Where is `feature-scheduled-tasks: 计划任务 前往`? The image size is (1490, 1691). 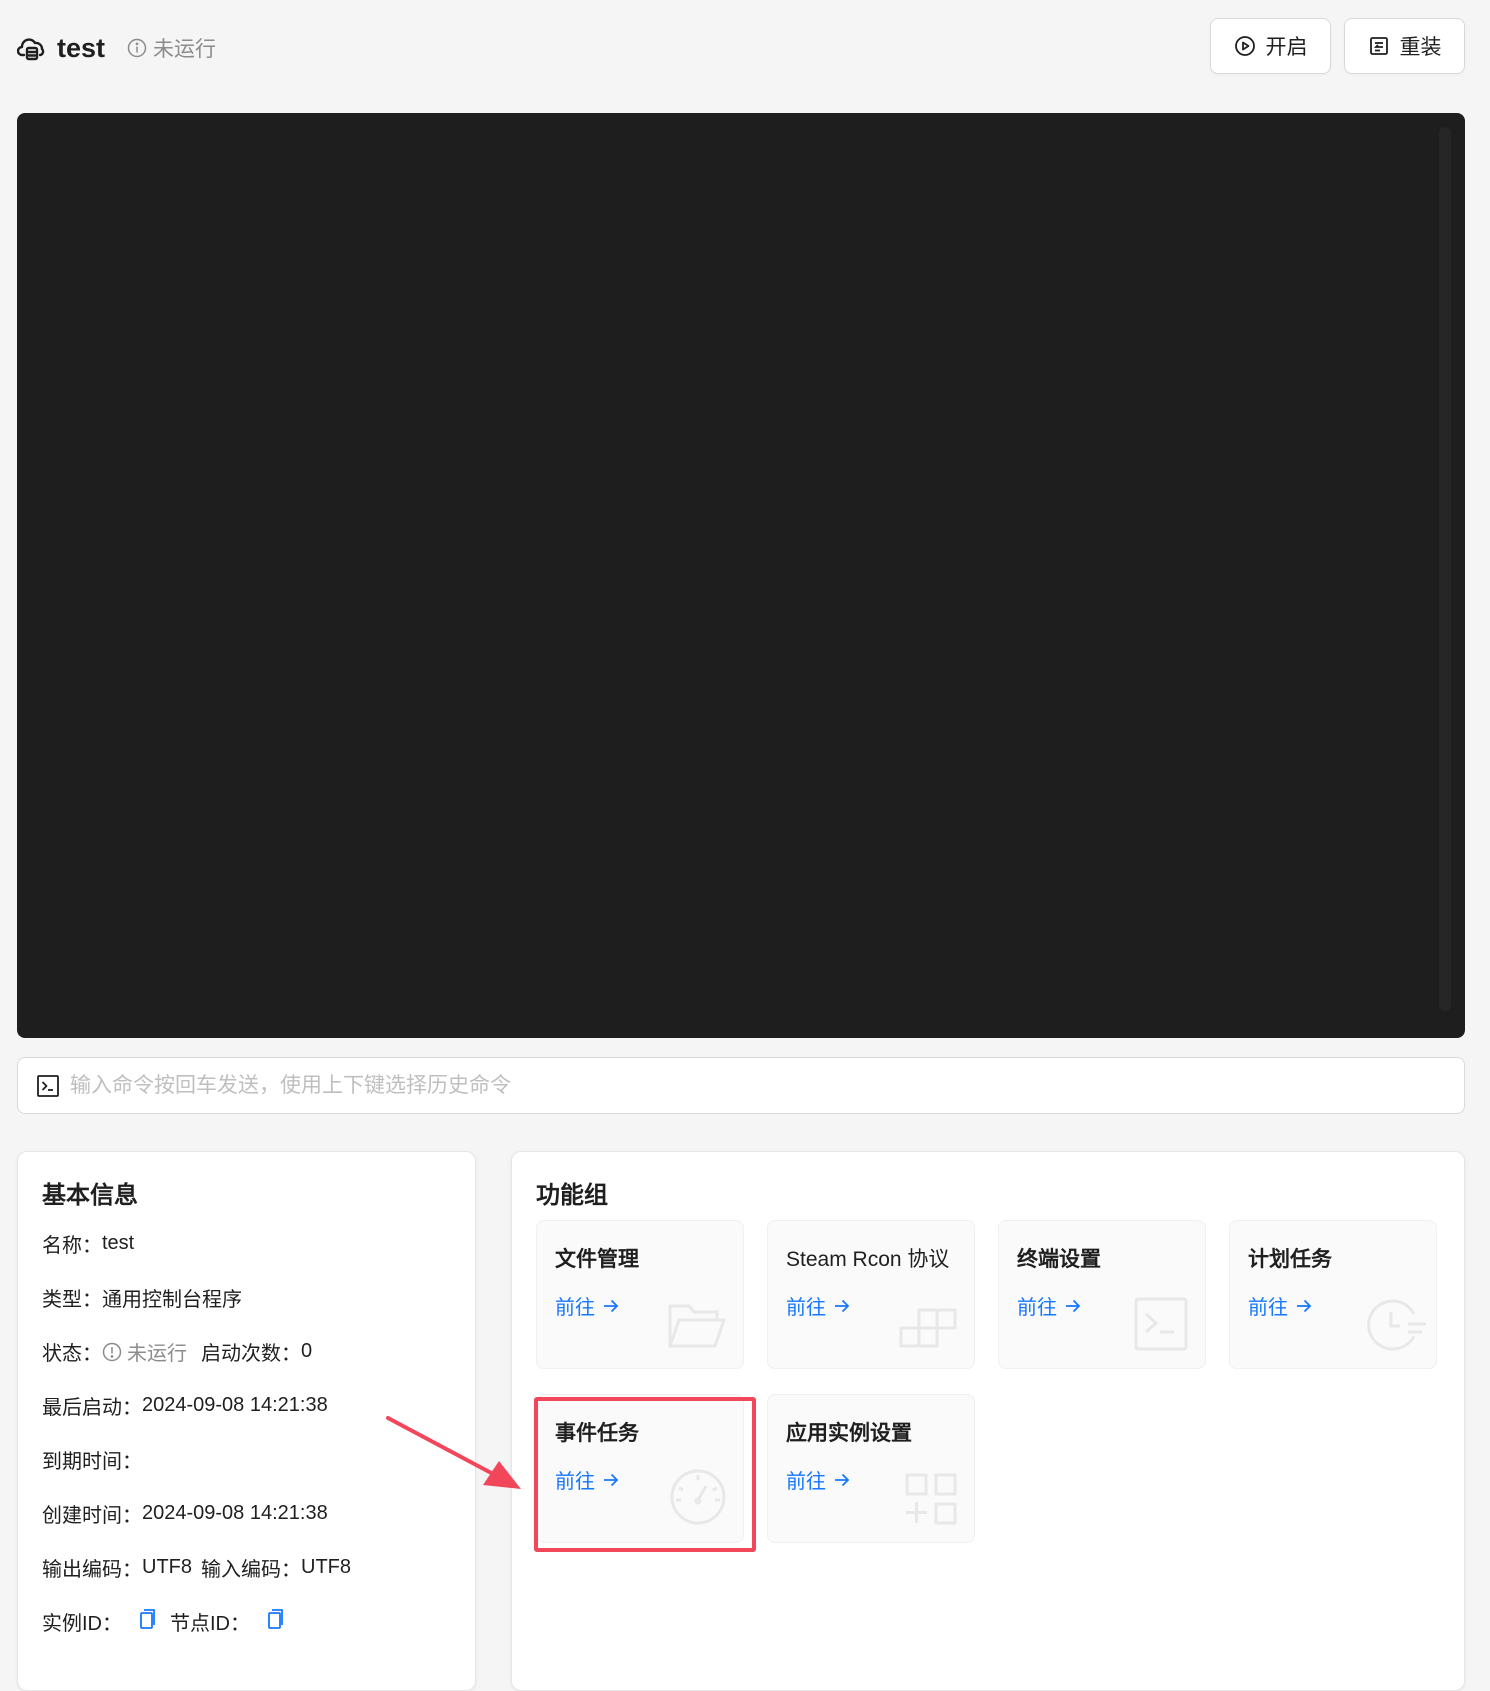 feature-scheduled-tasks: 计划任务 前往 is located at coordinates (1333, 1294).